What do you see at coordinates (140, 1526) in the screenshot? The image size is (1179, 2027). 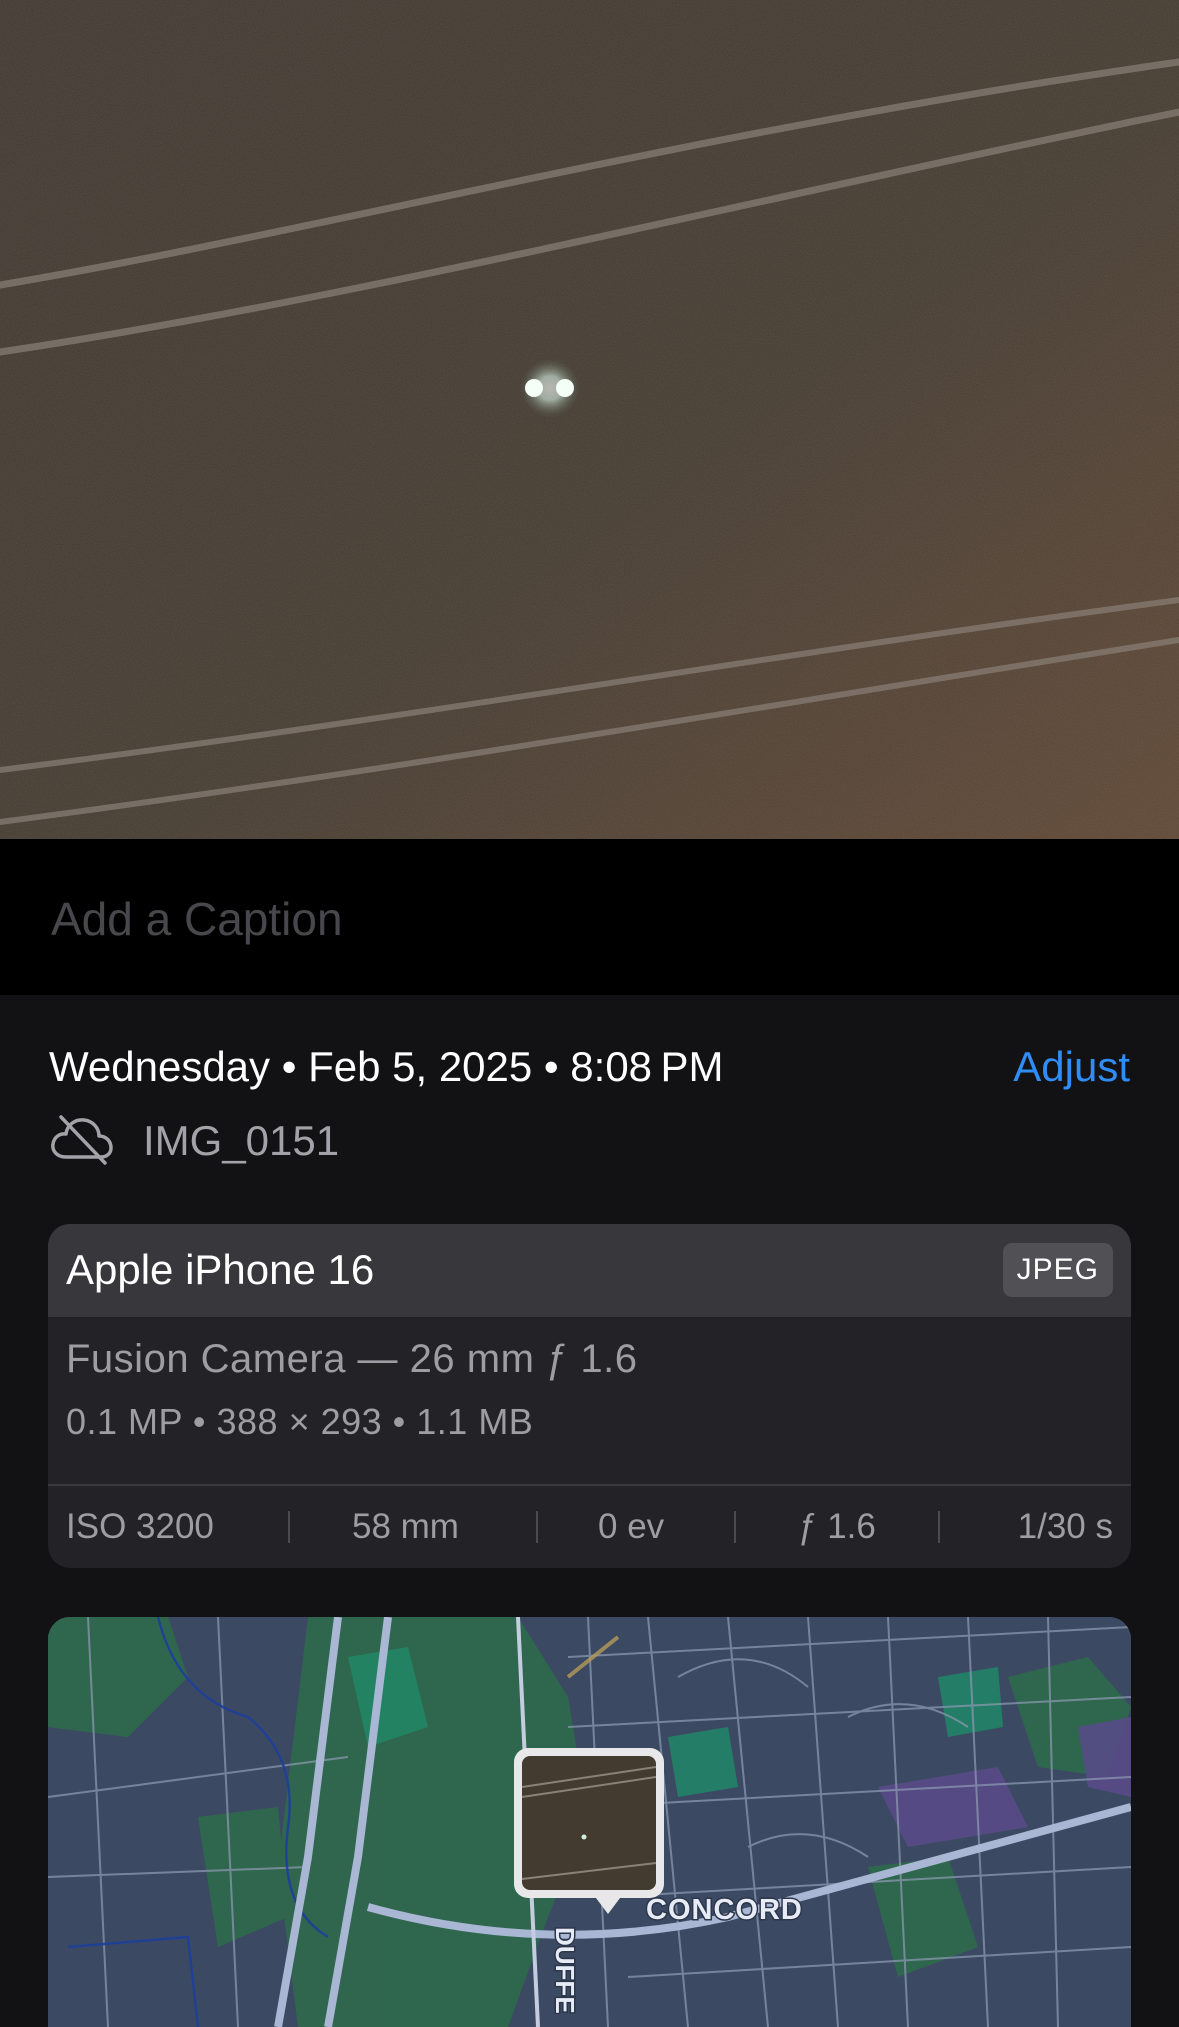 I see `exif-iso: ISO 3200` at bounding box center [140, 1526].